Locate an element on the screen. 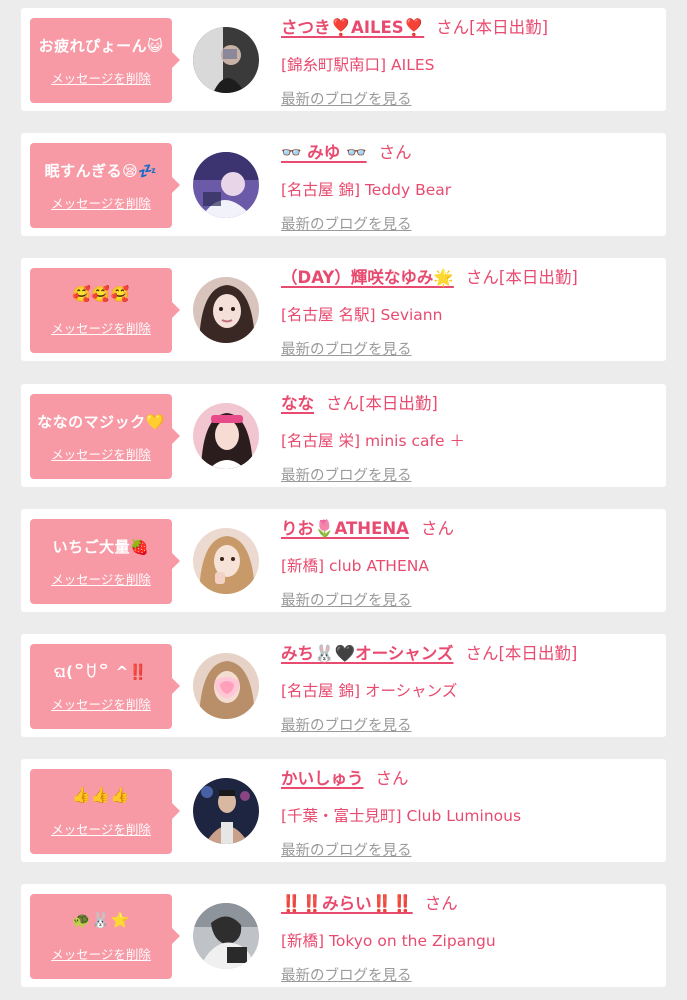  name-line: りお🌷ATHENA さん is located at coordinates (367, 529).